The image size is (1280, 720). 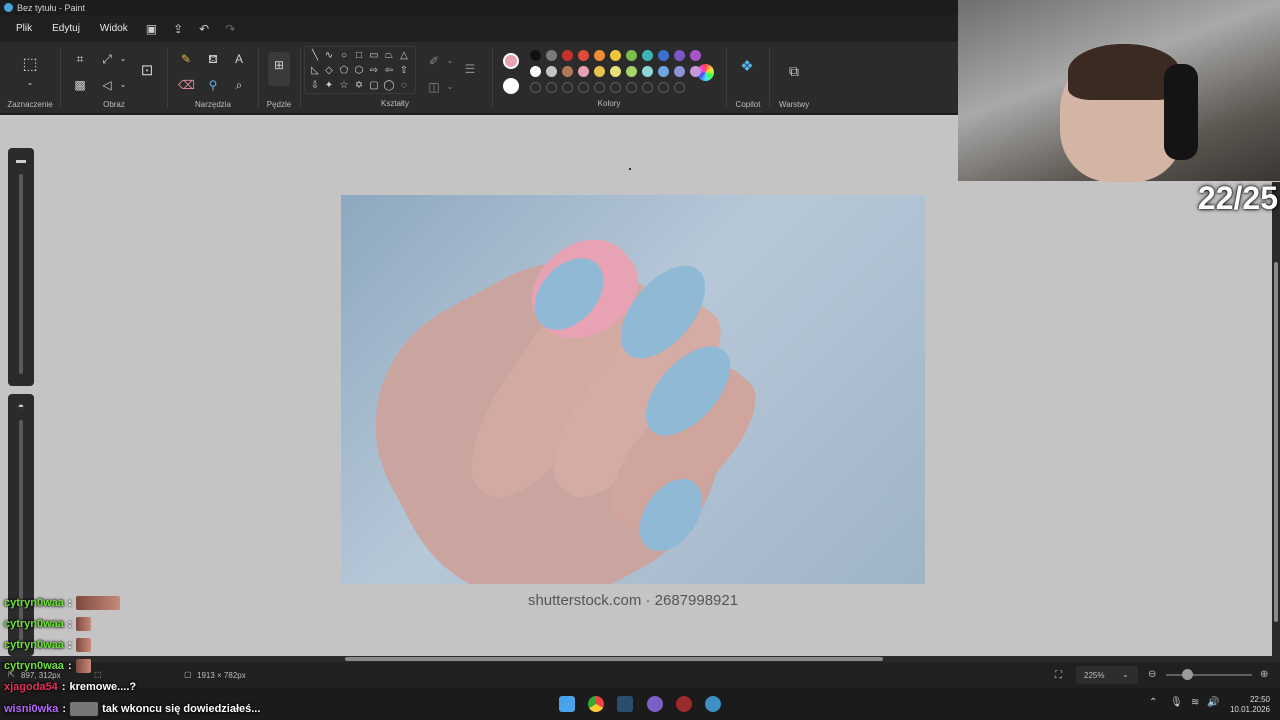 I want to click on shape-oval-icon: ○, so click(x=344, y=56).